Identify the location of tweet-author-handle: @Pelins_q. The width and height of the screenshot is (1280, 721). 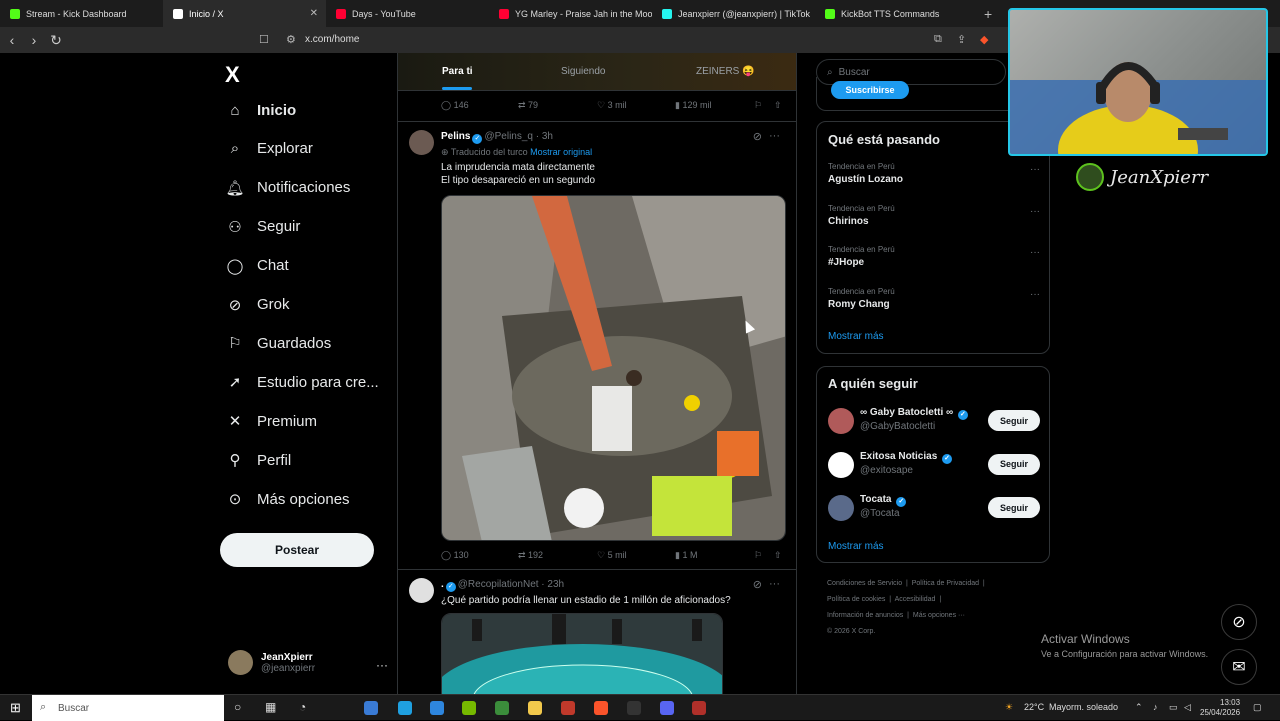
(508, 136).